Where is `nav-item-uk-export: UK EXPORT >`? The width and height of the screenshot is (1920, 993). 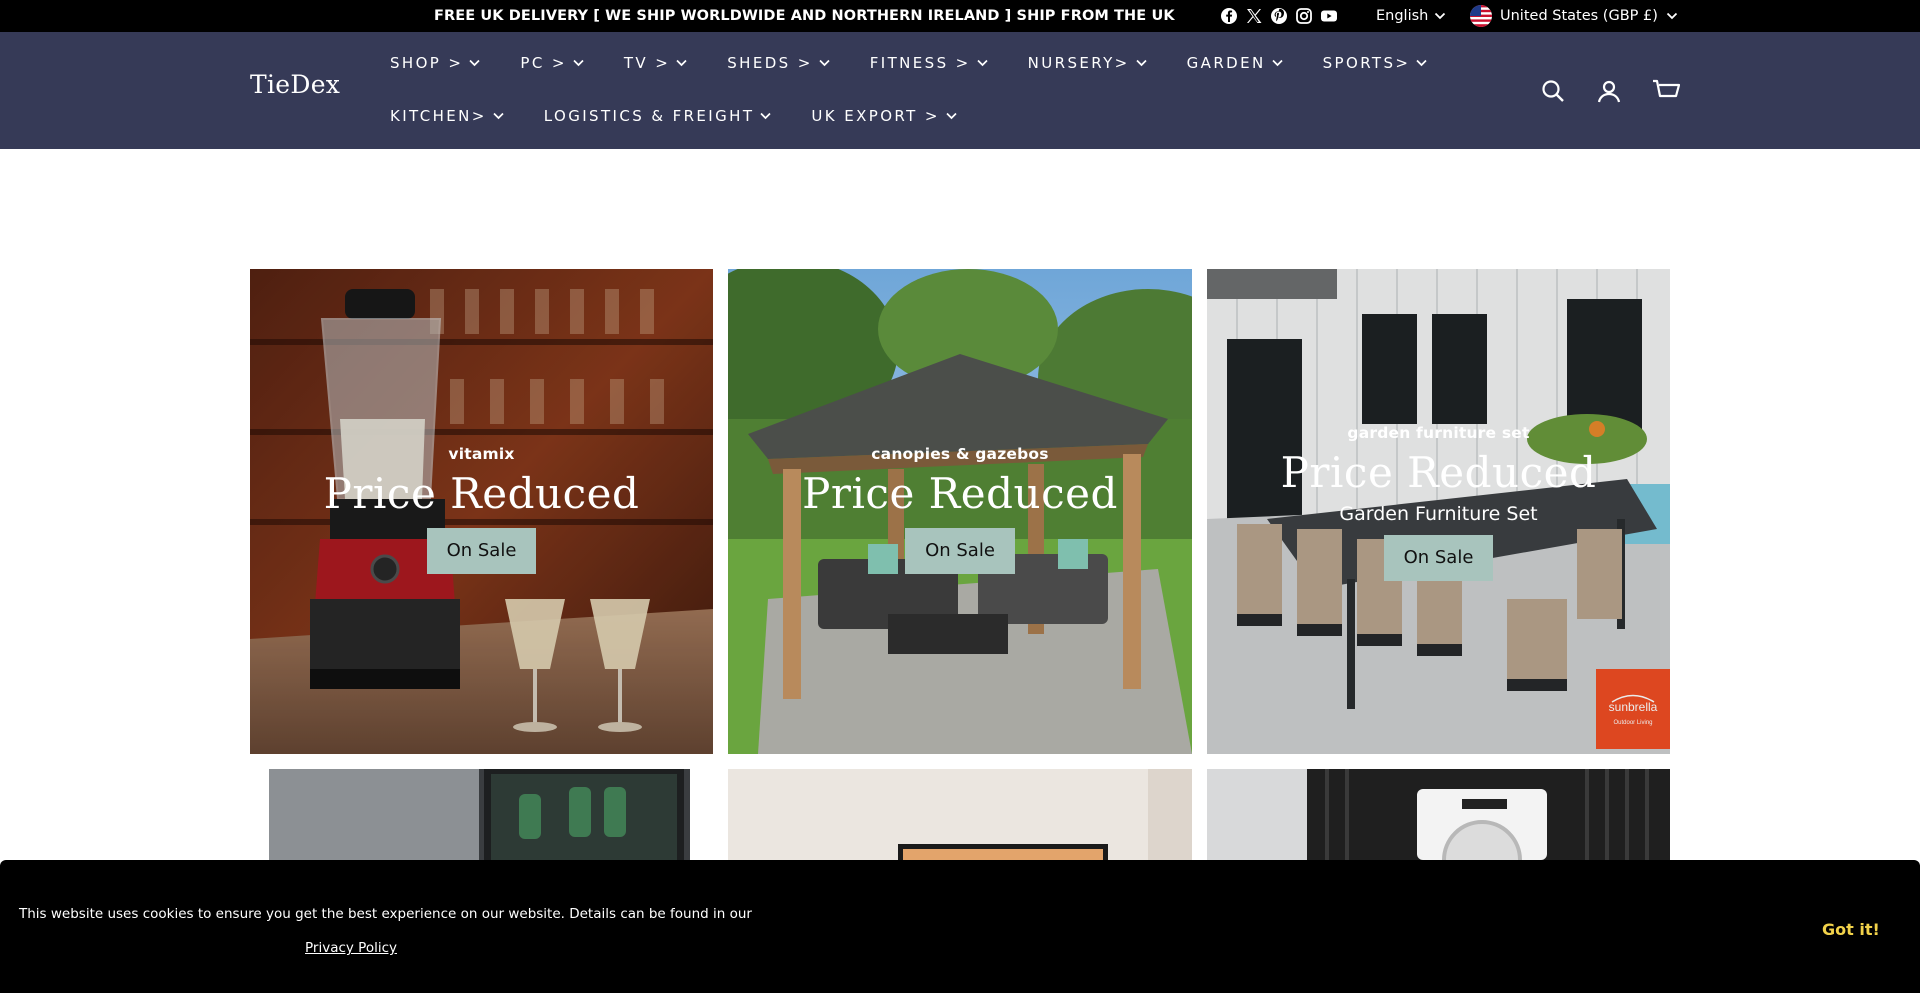
nav-item-uk-export: UK EXPORT > is located at coordinates (884, 116).